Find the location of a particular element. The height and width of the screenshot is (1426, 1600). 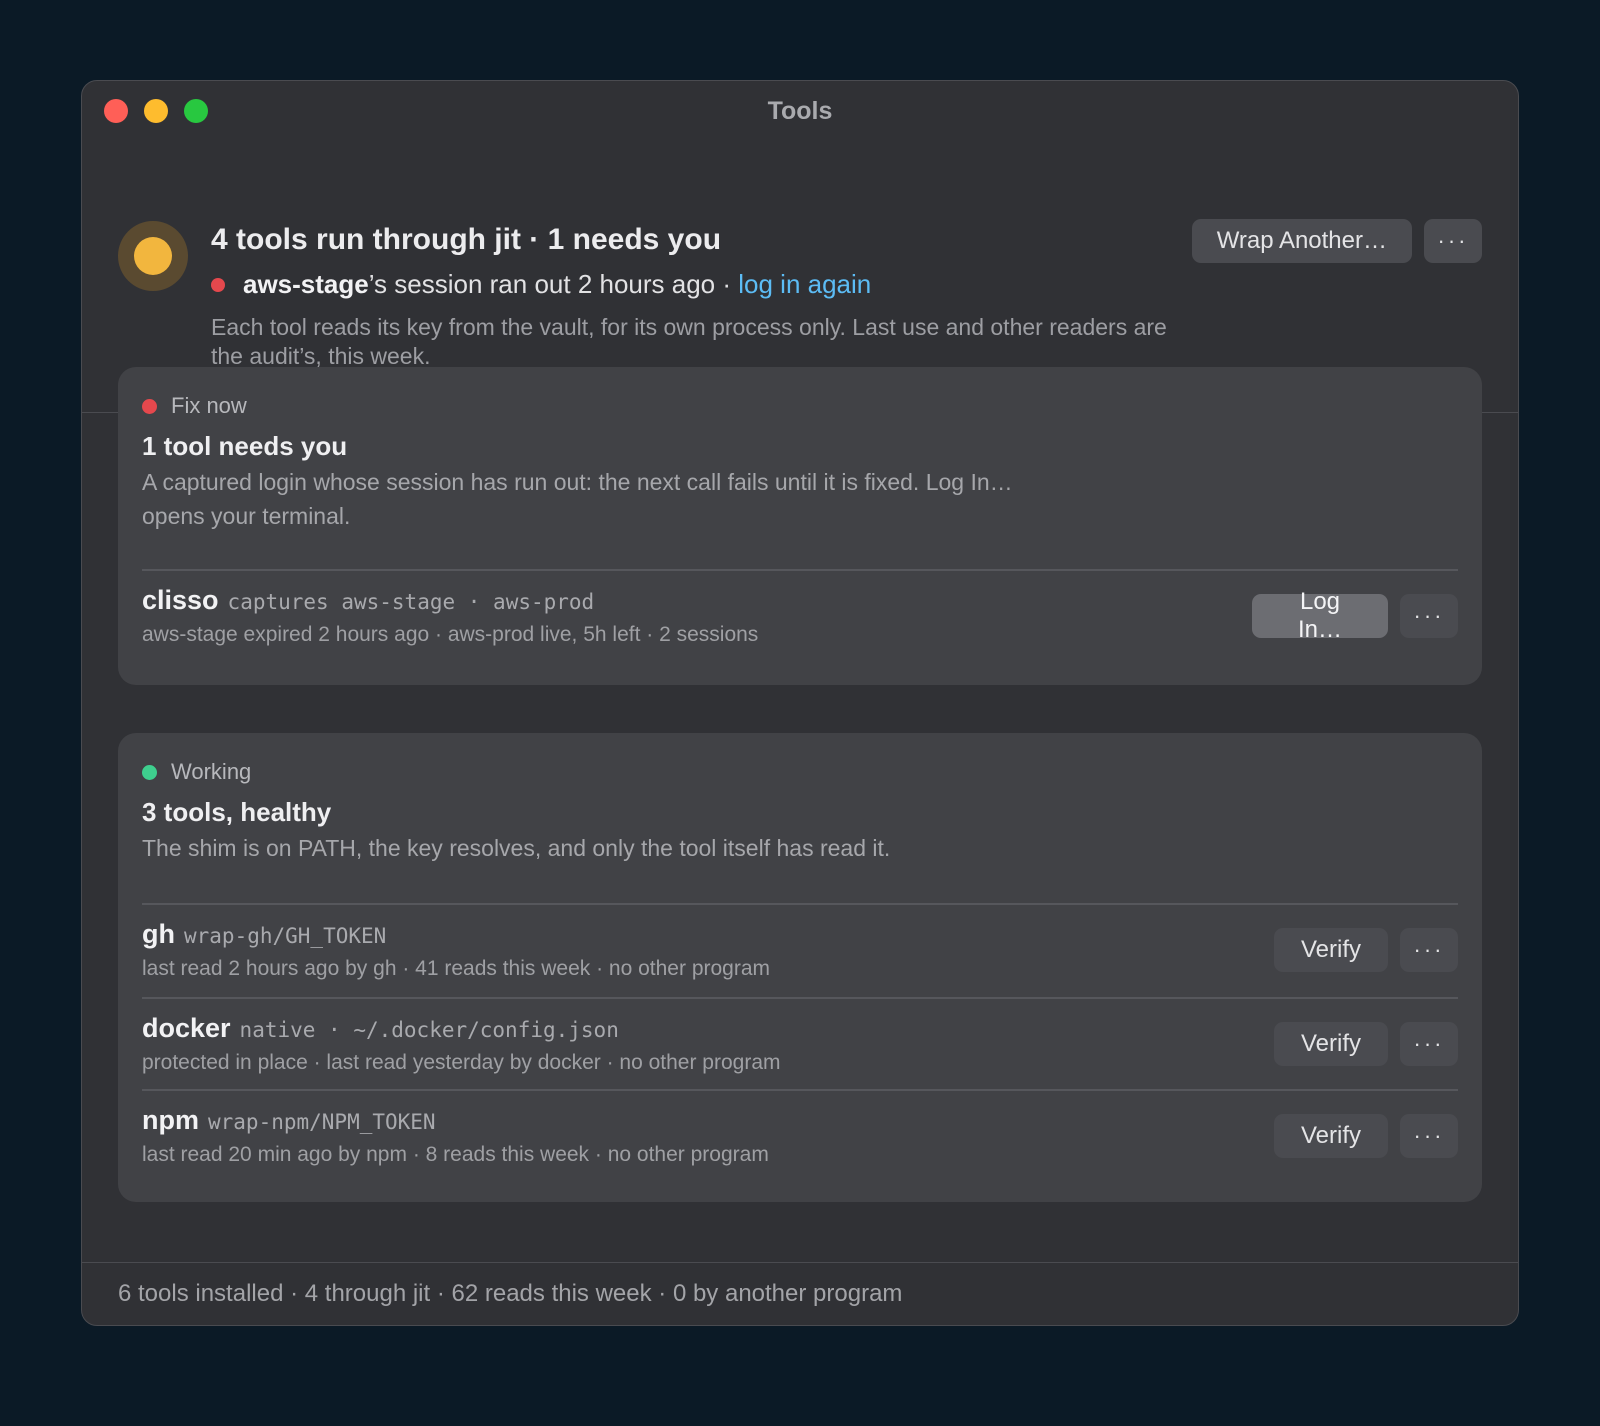

section-label-text: Fix now is located at coordinates (209, 405).